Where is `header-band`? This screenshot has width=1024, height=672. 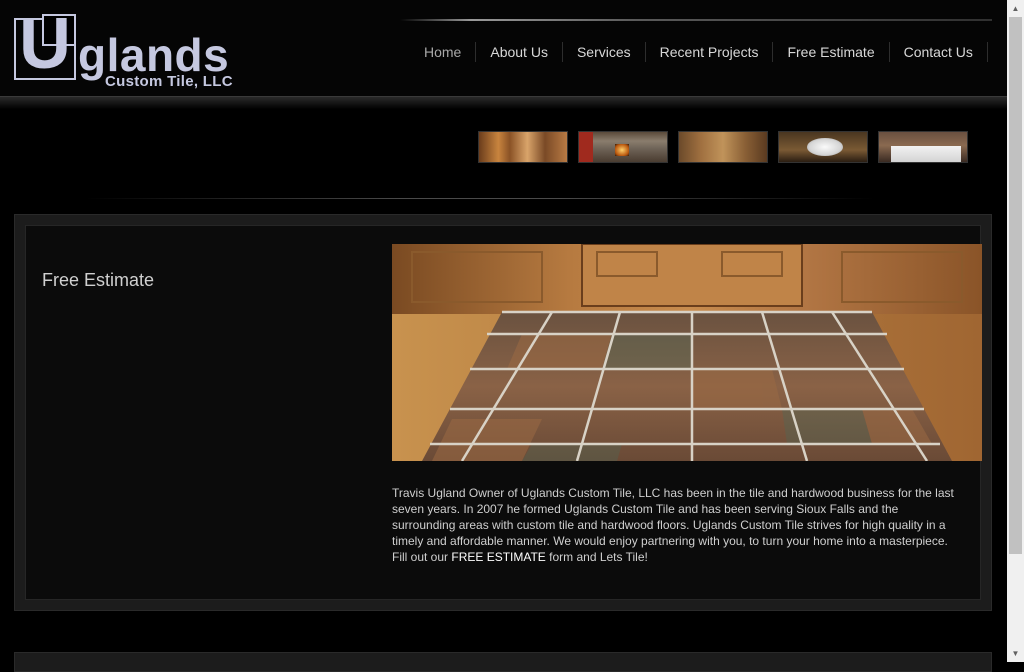
header-band is located at coordinates (503, 102).